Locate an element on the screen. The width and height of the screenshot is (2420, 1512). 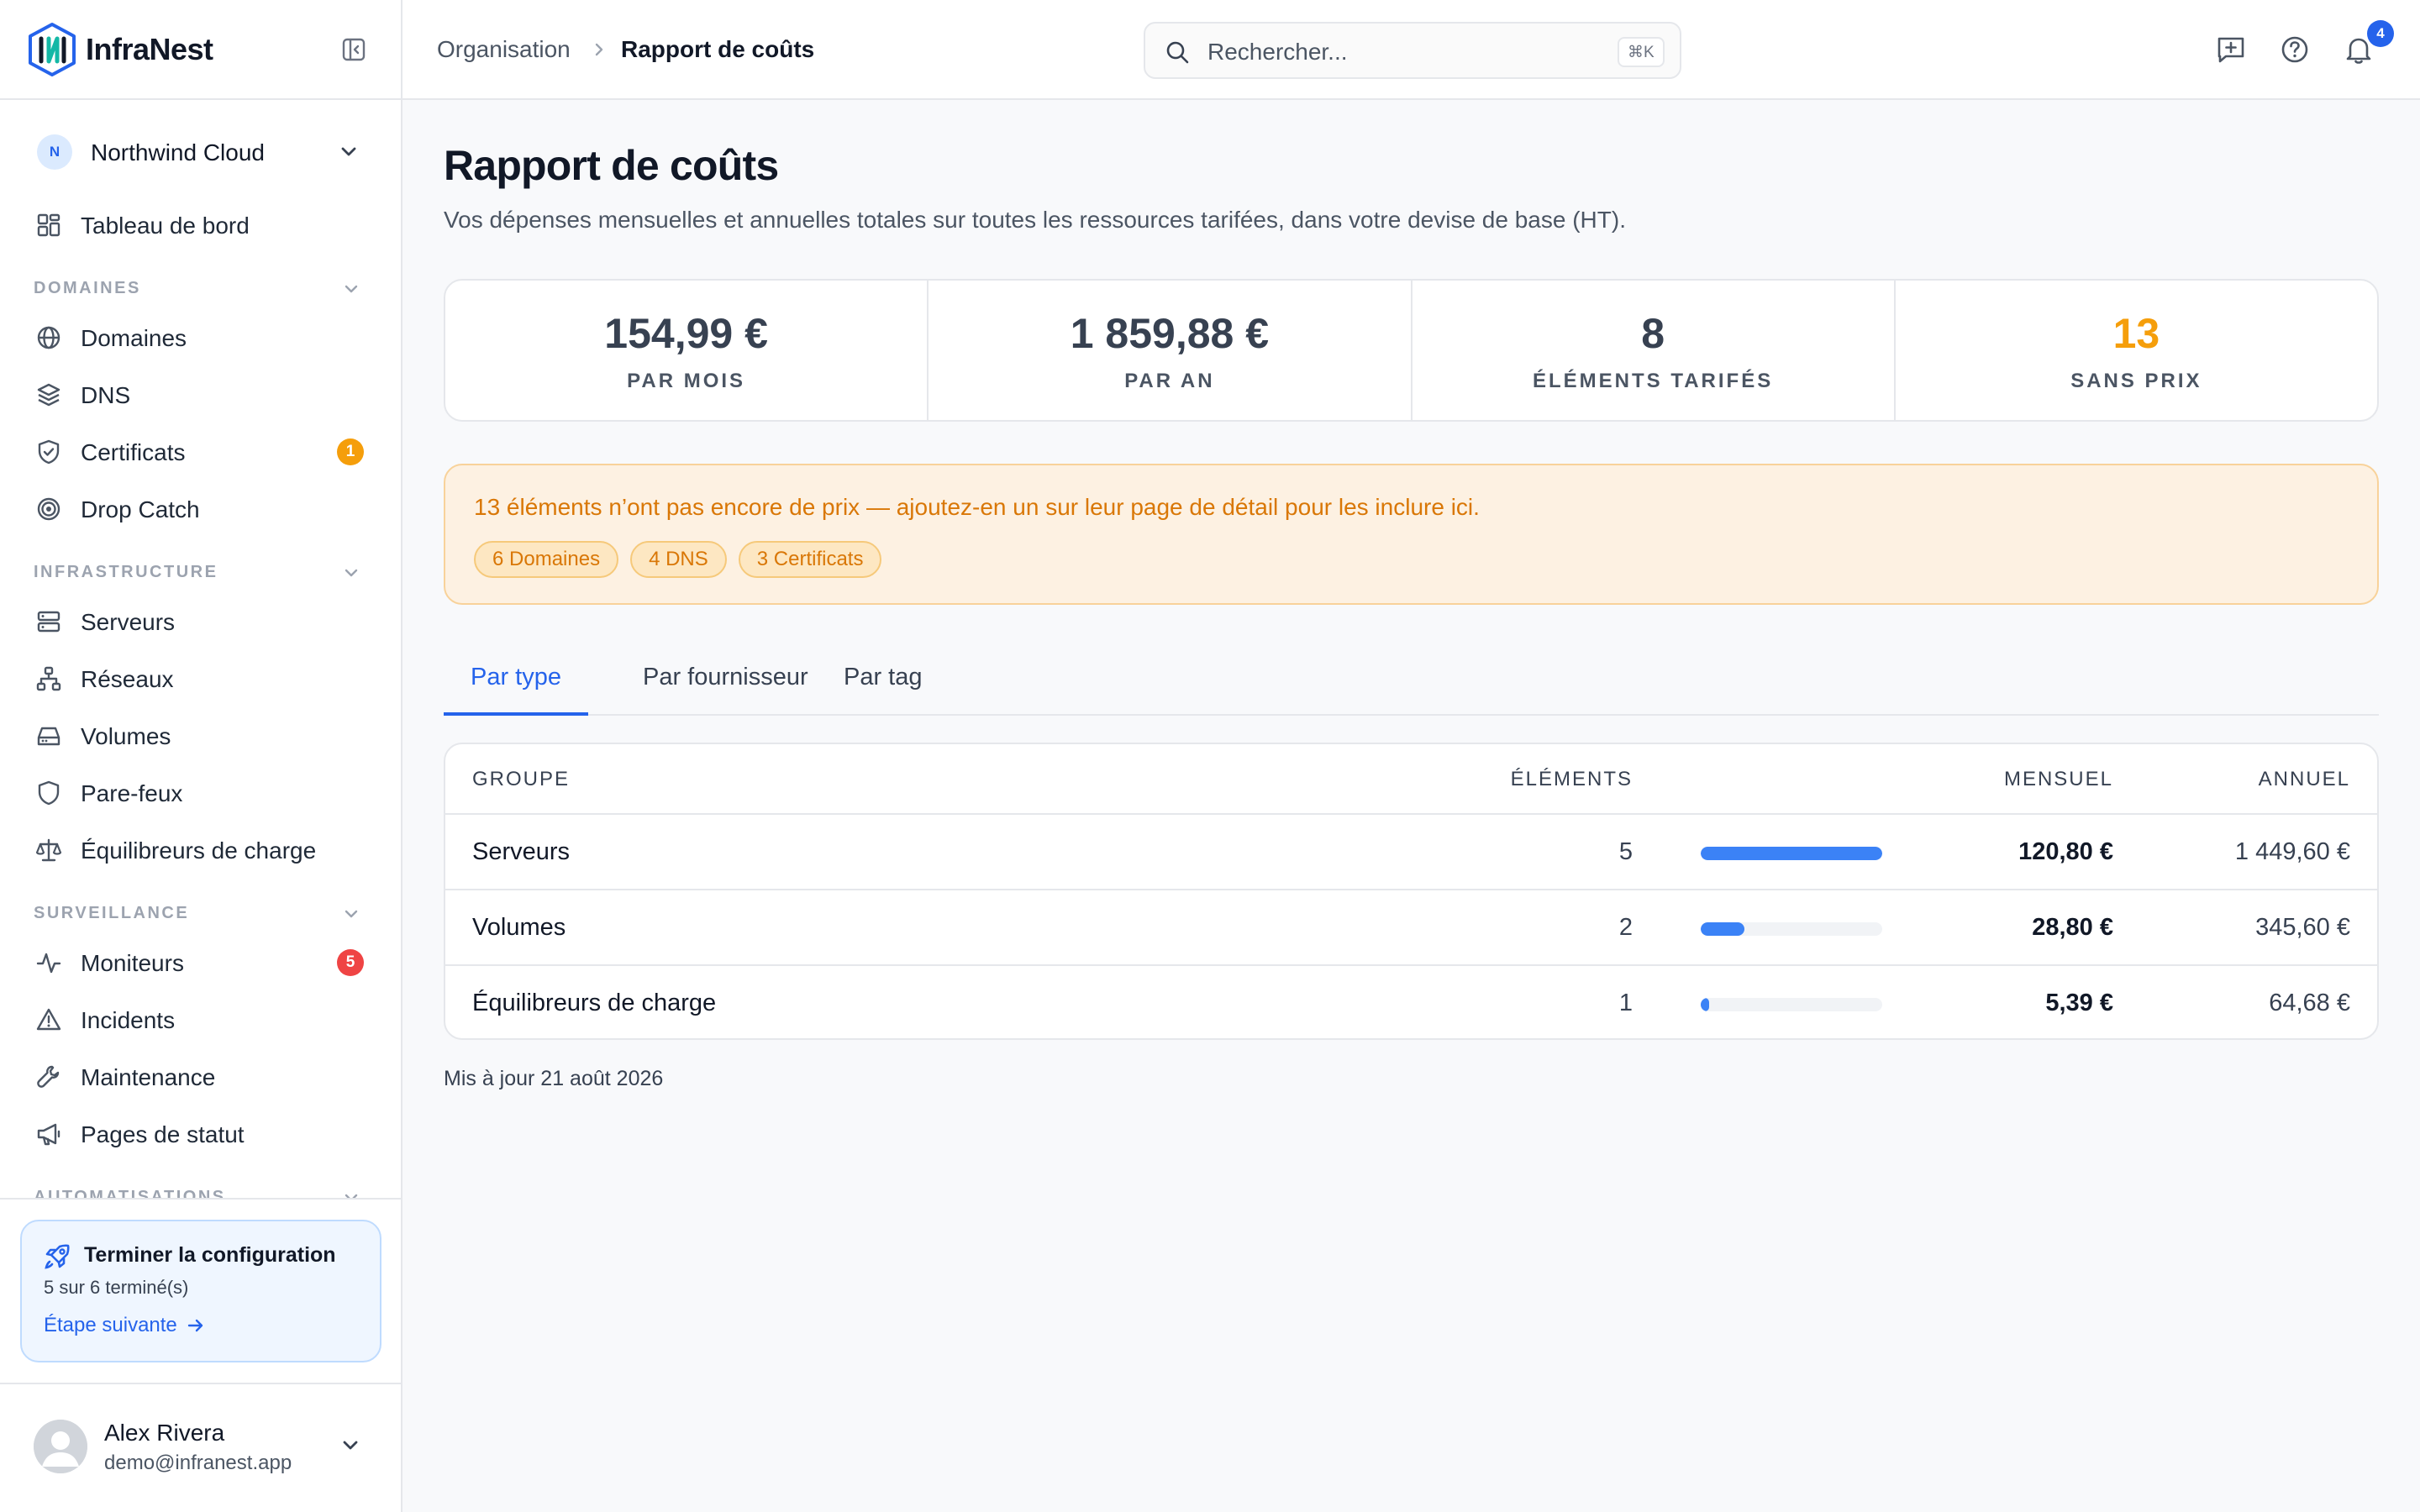
section-monitoring: SURVEILLANCE is located at coordinates (202, 913).